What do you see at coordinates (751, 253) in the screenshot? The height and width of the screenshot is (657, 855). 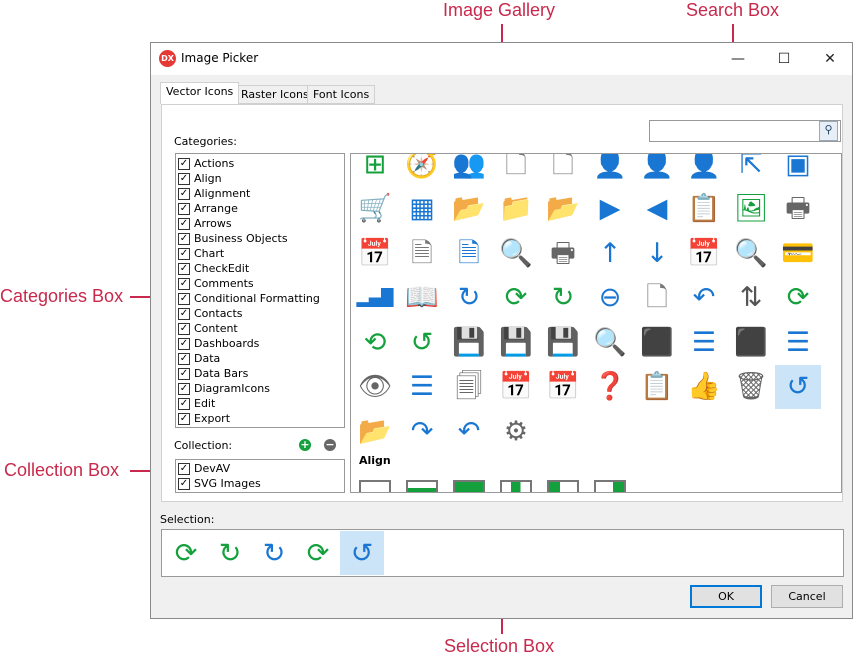 I see `preview-icon: 🔍` at bounding box center [751, 253].